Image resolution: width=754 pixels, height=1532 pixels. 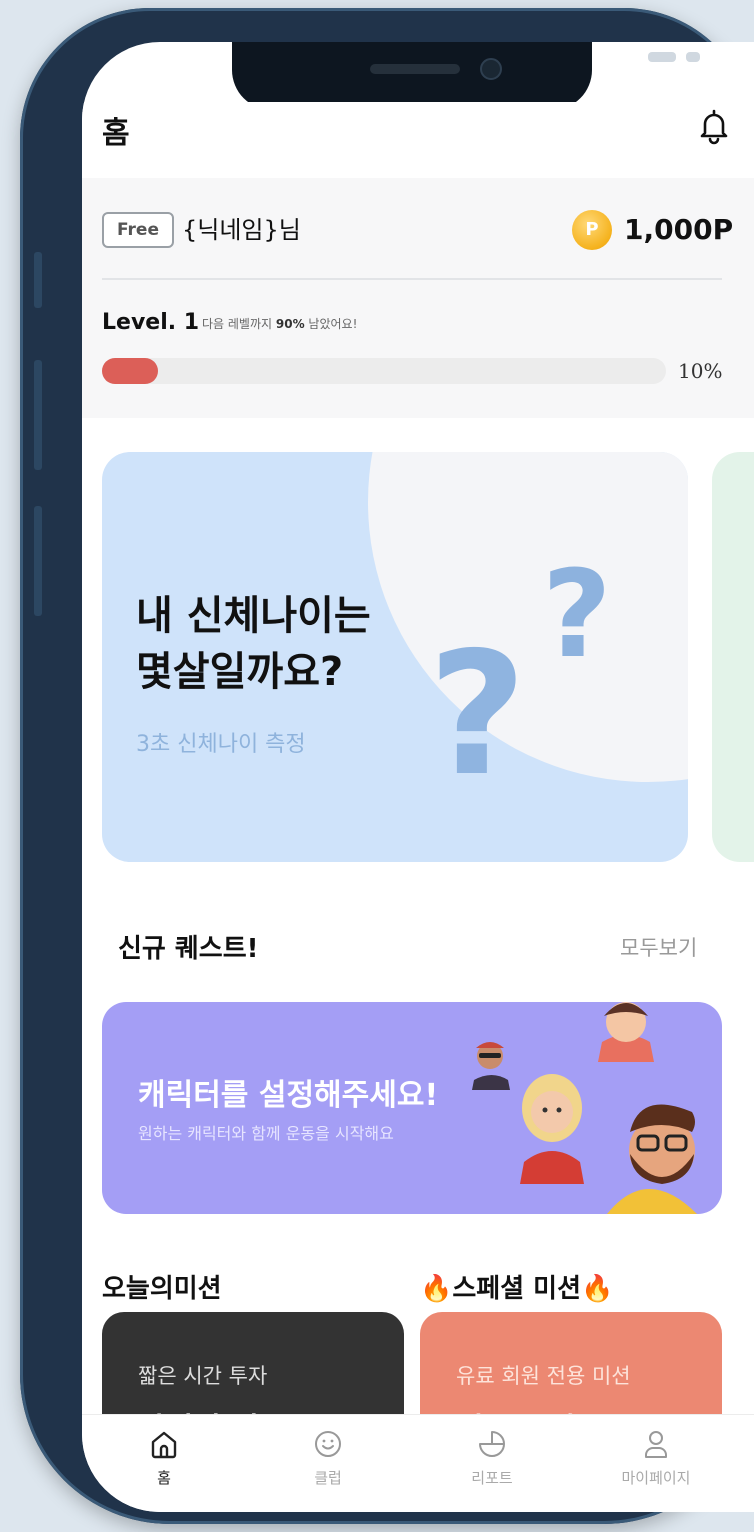 I want to click on level-progress-percent: 10%, so click(x=700, y=371).